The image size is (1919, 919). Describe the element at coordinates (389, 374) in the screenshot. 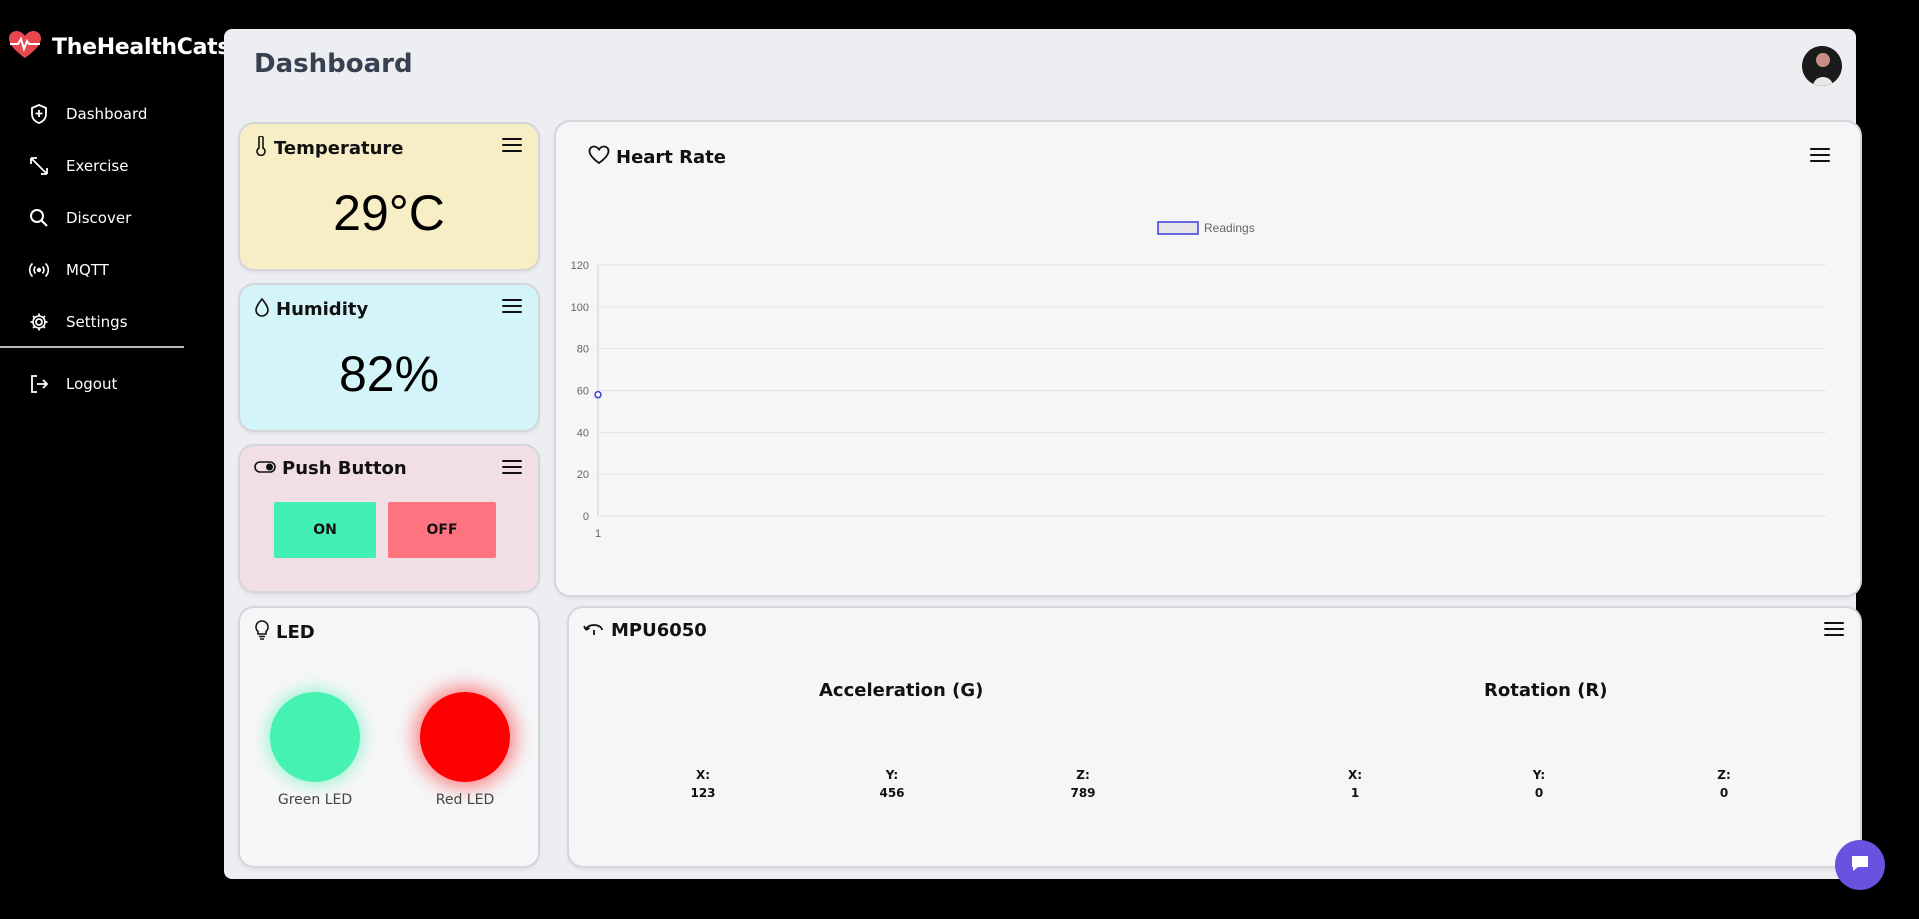

I see `humidity-value: 82%` at that location.